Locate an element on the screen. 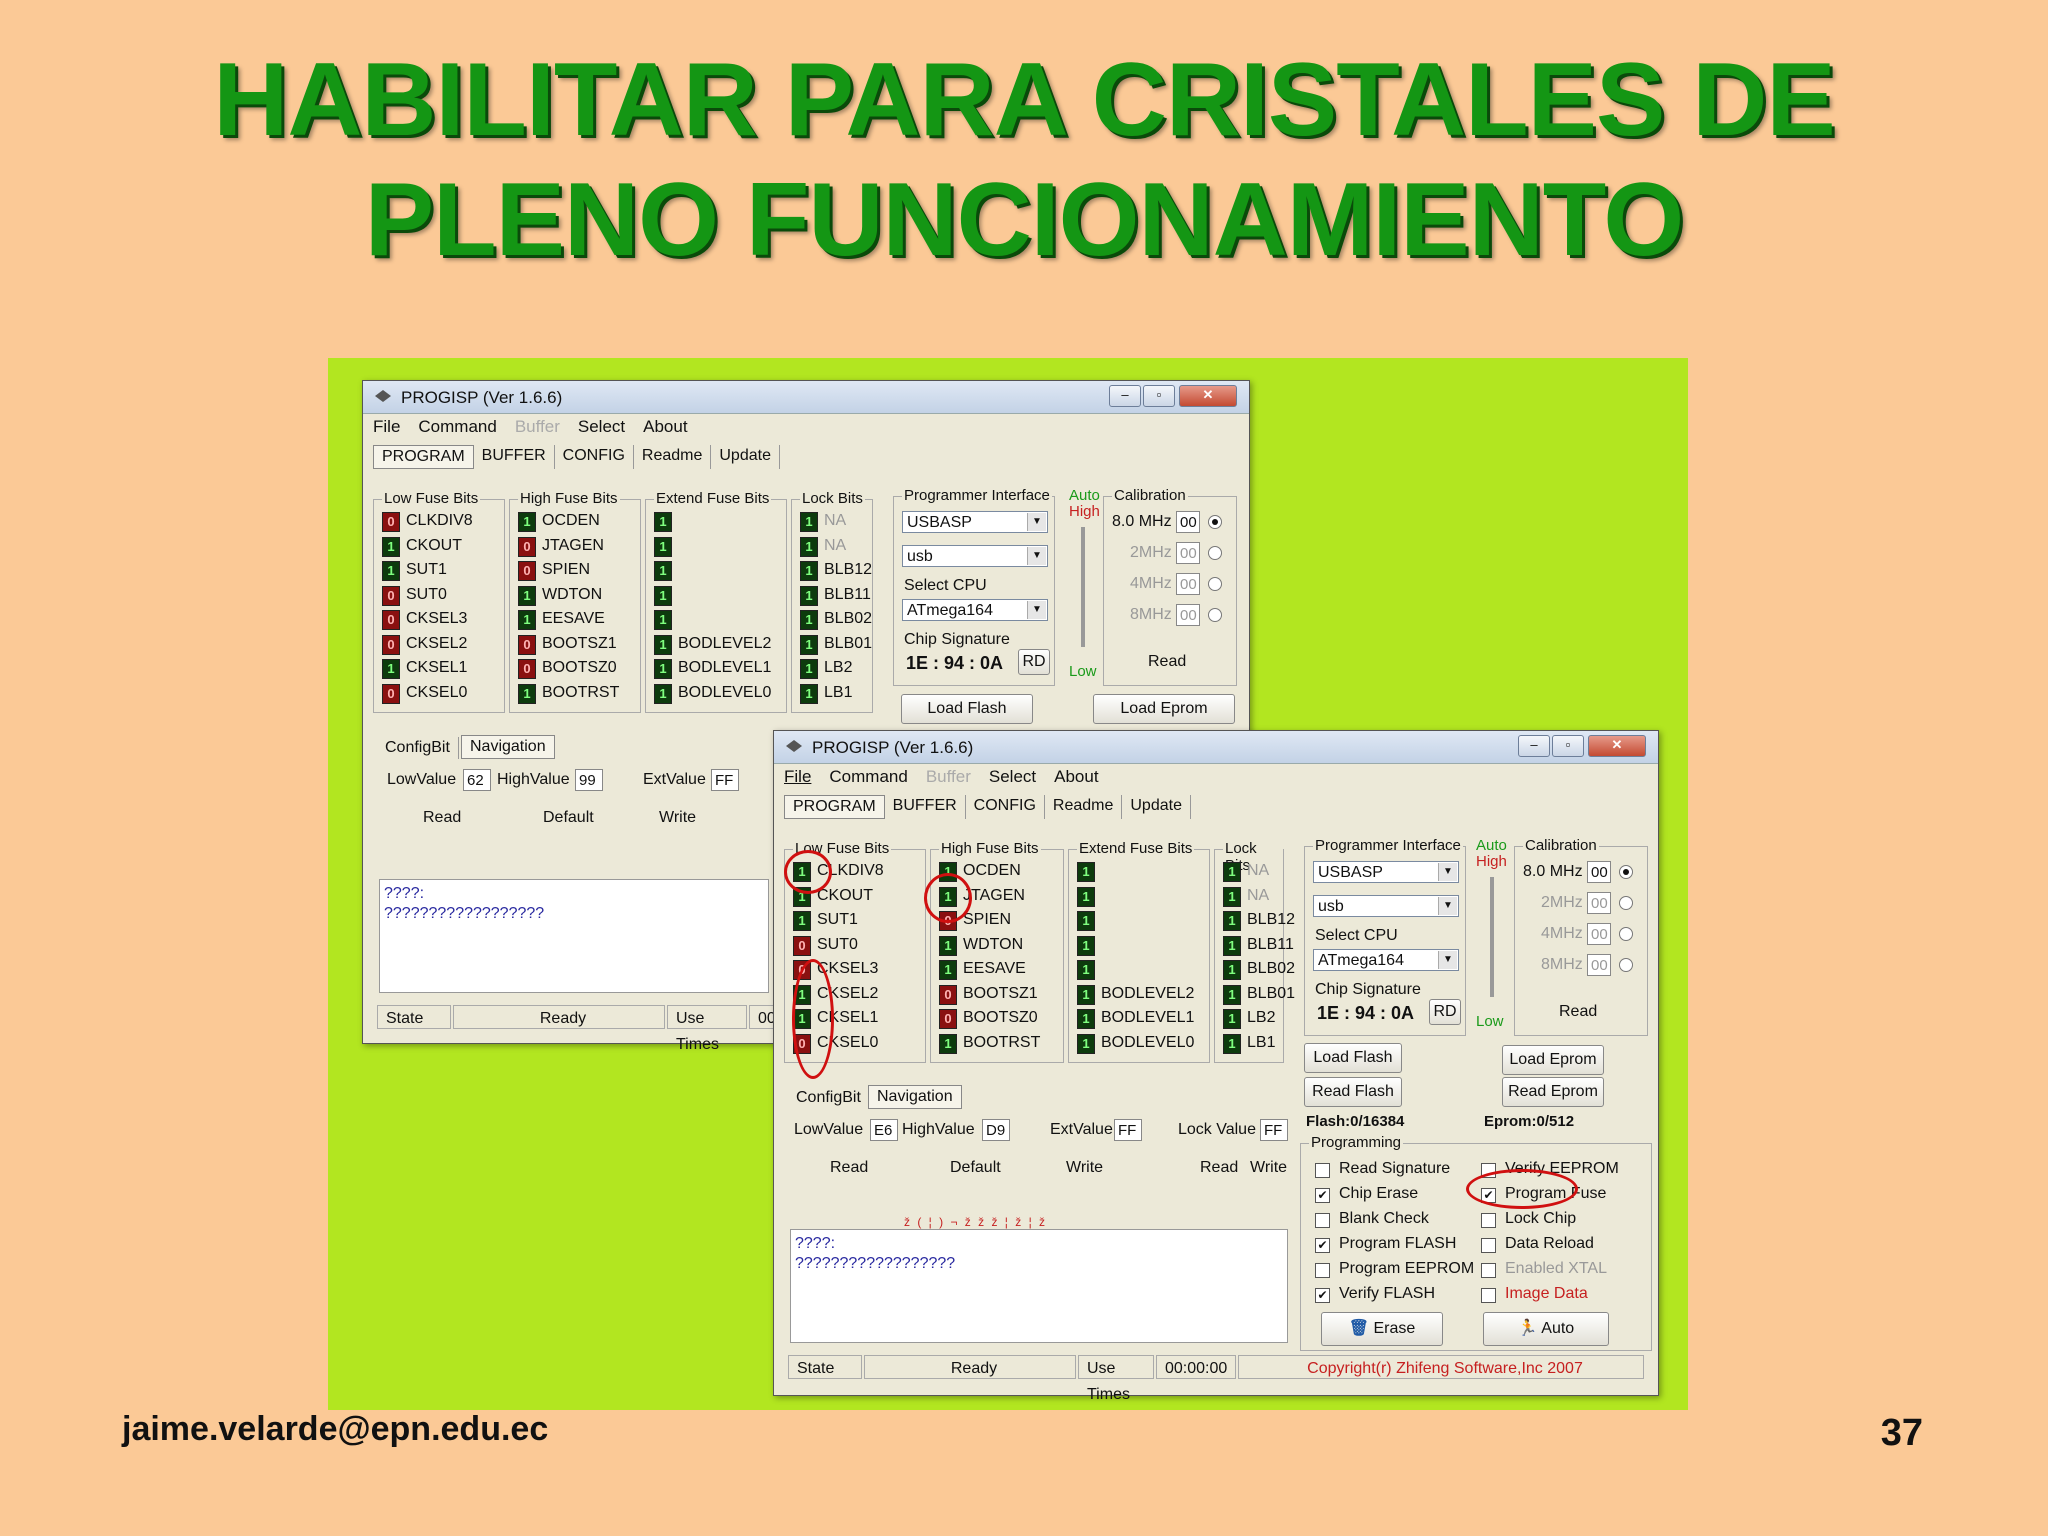 The height and width of the screenshot is (1536, 2048). auto-button: 🏃 Auto is located at coordinates (1546, 1329).